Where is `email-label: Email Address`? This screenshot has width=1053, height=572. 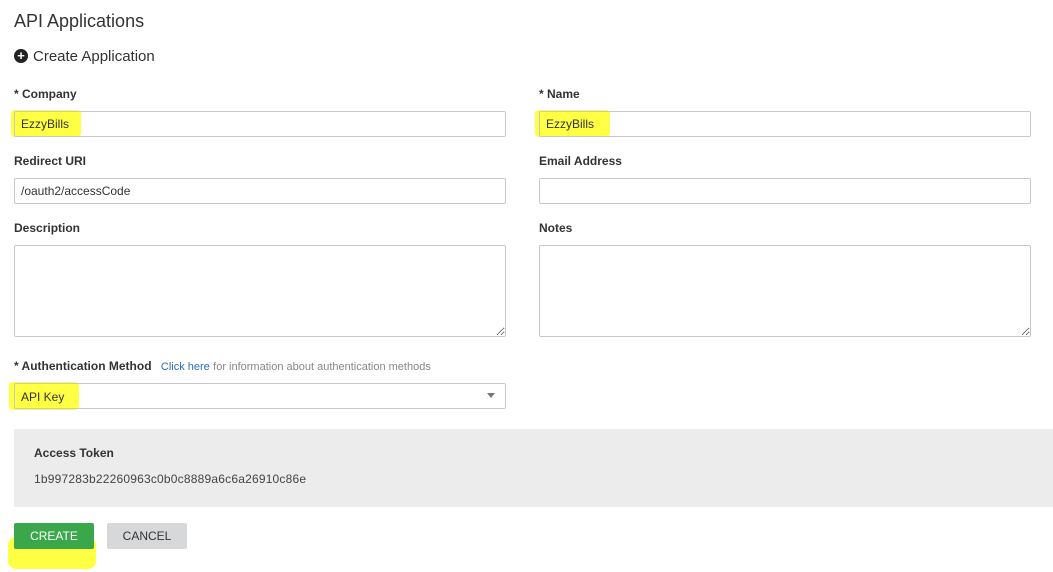
email-label: Email Address is located at coordinates (580, 161).